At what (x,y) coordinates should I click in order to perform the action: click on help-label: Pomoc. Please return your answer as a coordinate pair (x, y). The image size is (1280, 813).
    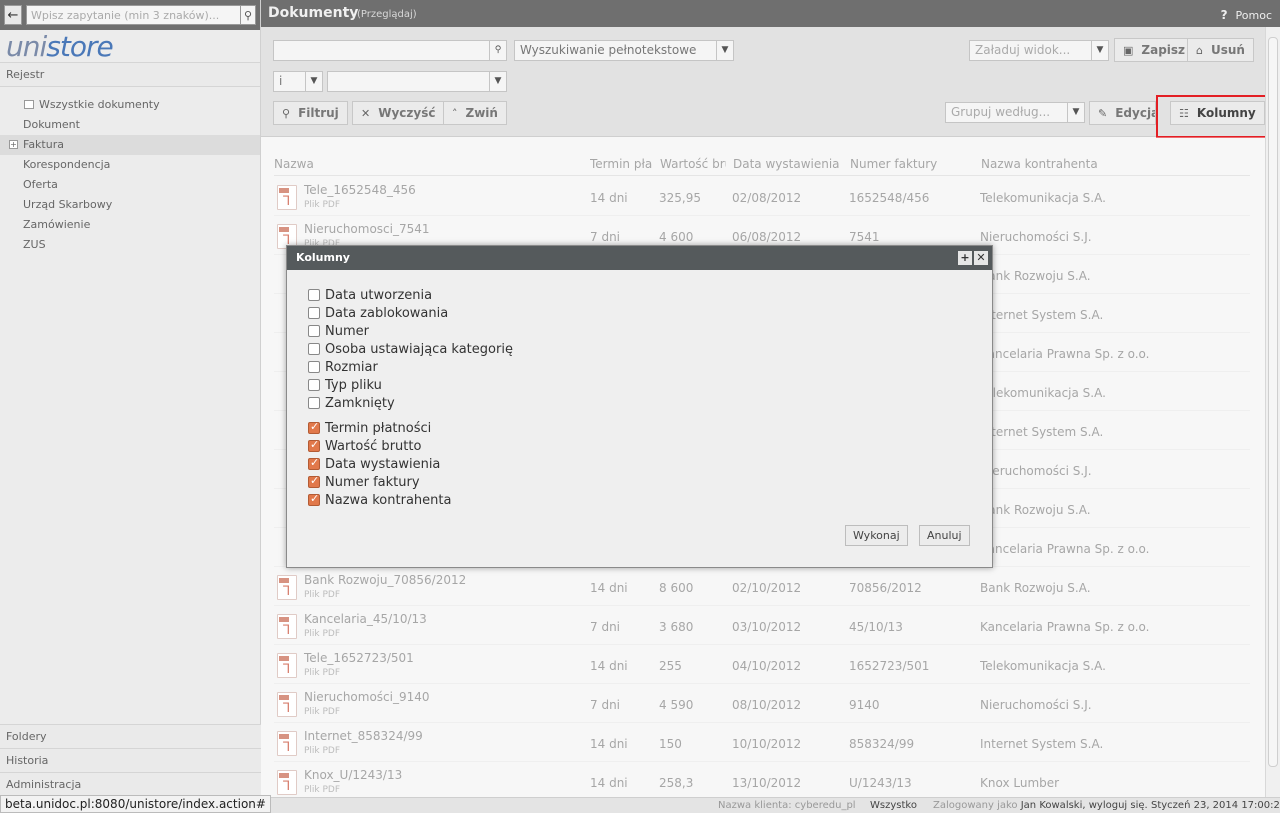
    Looking at the image, I should click on (1253, 15).